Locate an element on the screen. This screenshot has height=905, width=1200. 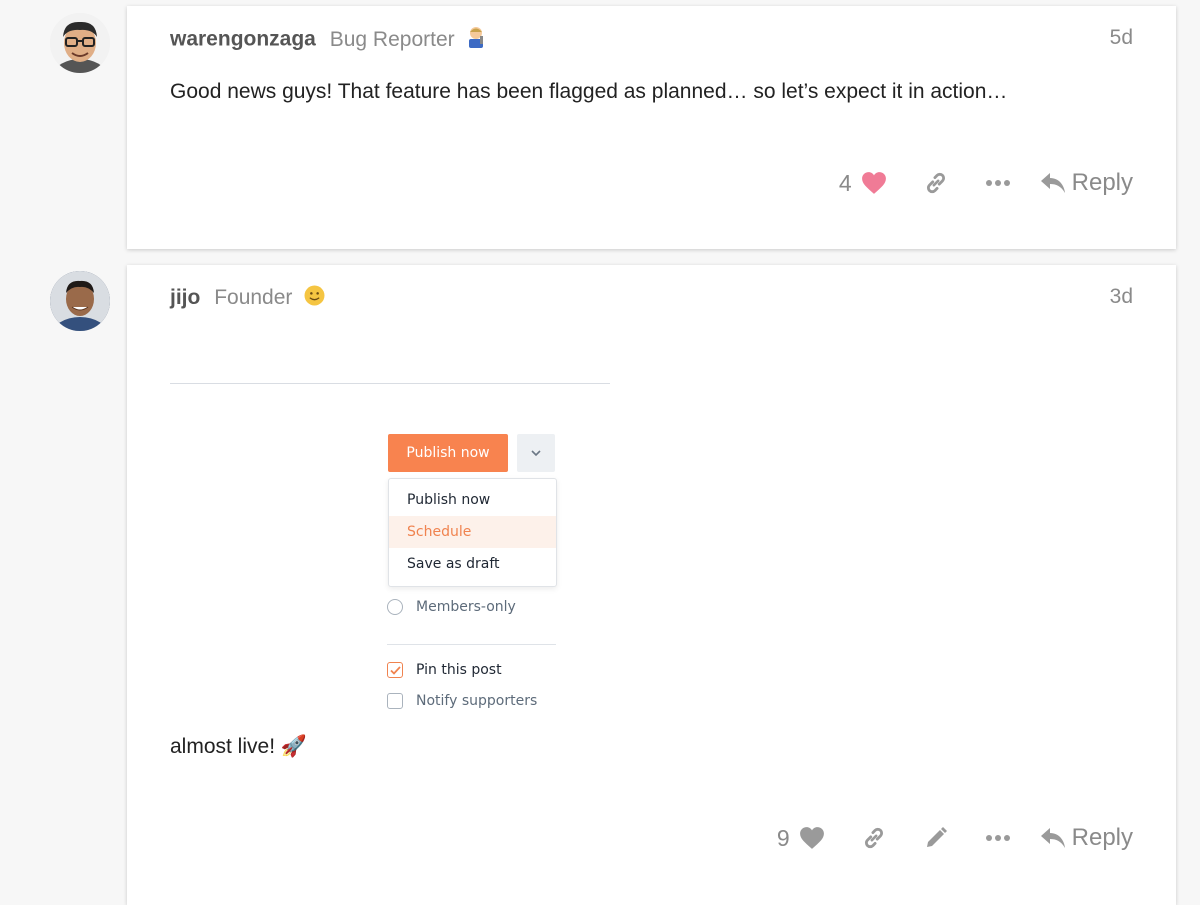
username: warengonzaga is located at coordinates (243, 39).